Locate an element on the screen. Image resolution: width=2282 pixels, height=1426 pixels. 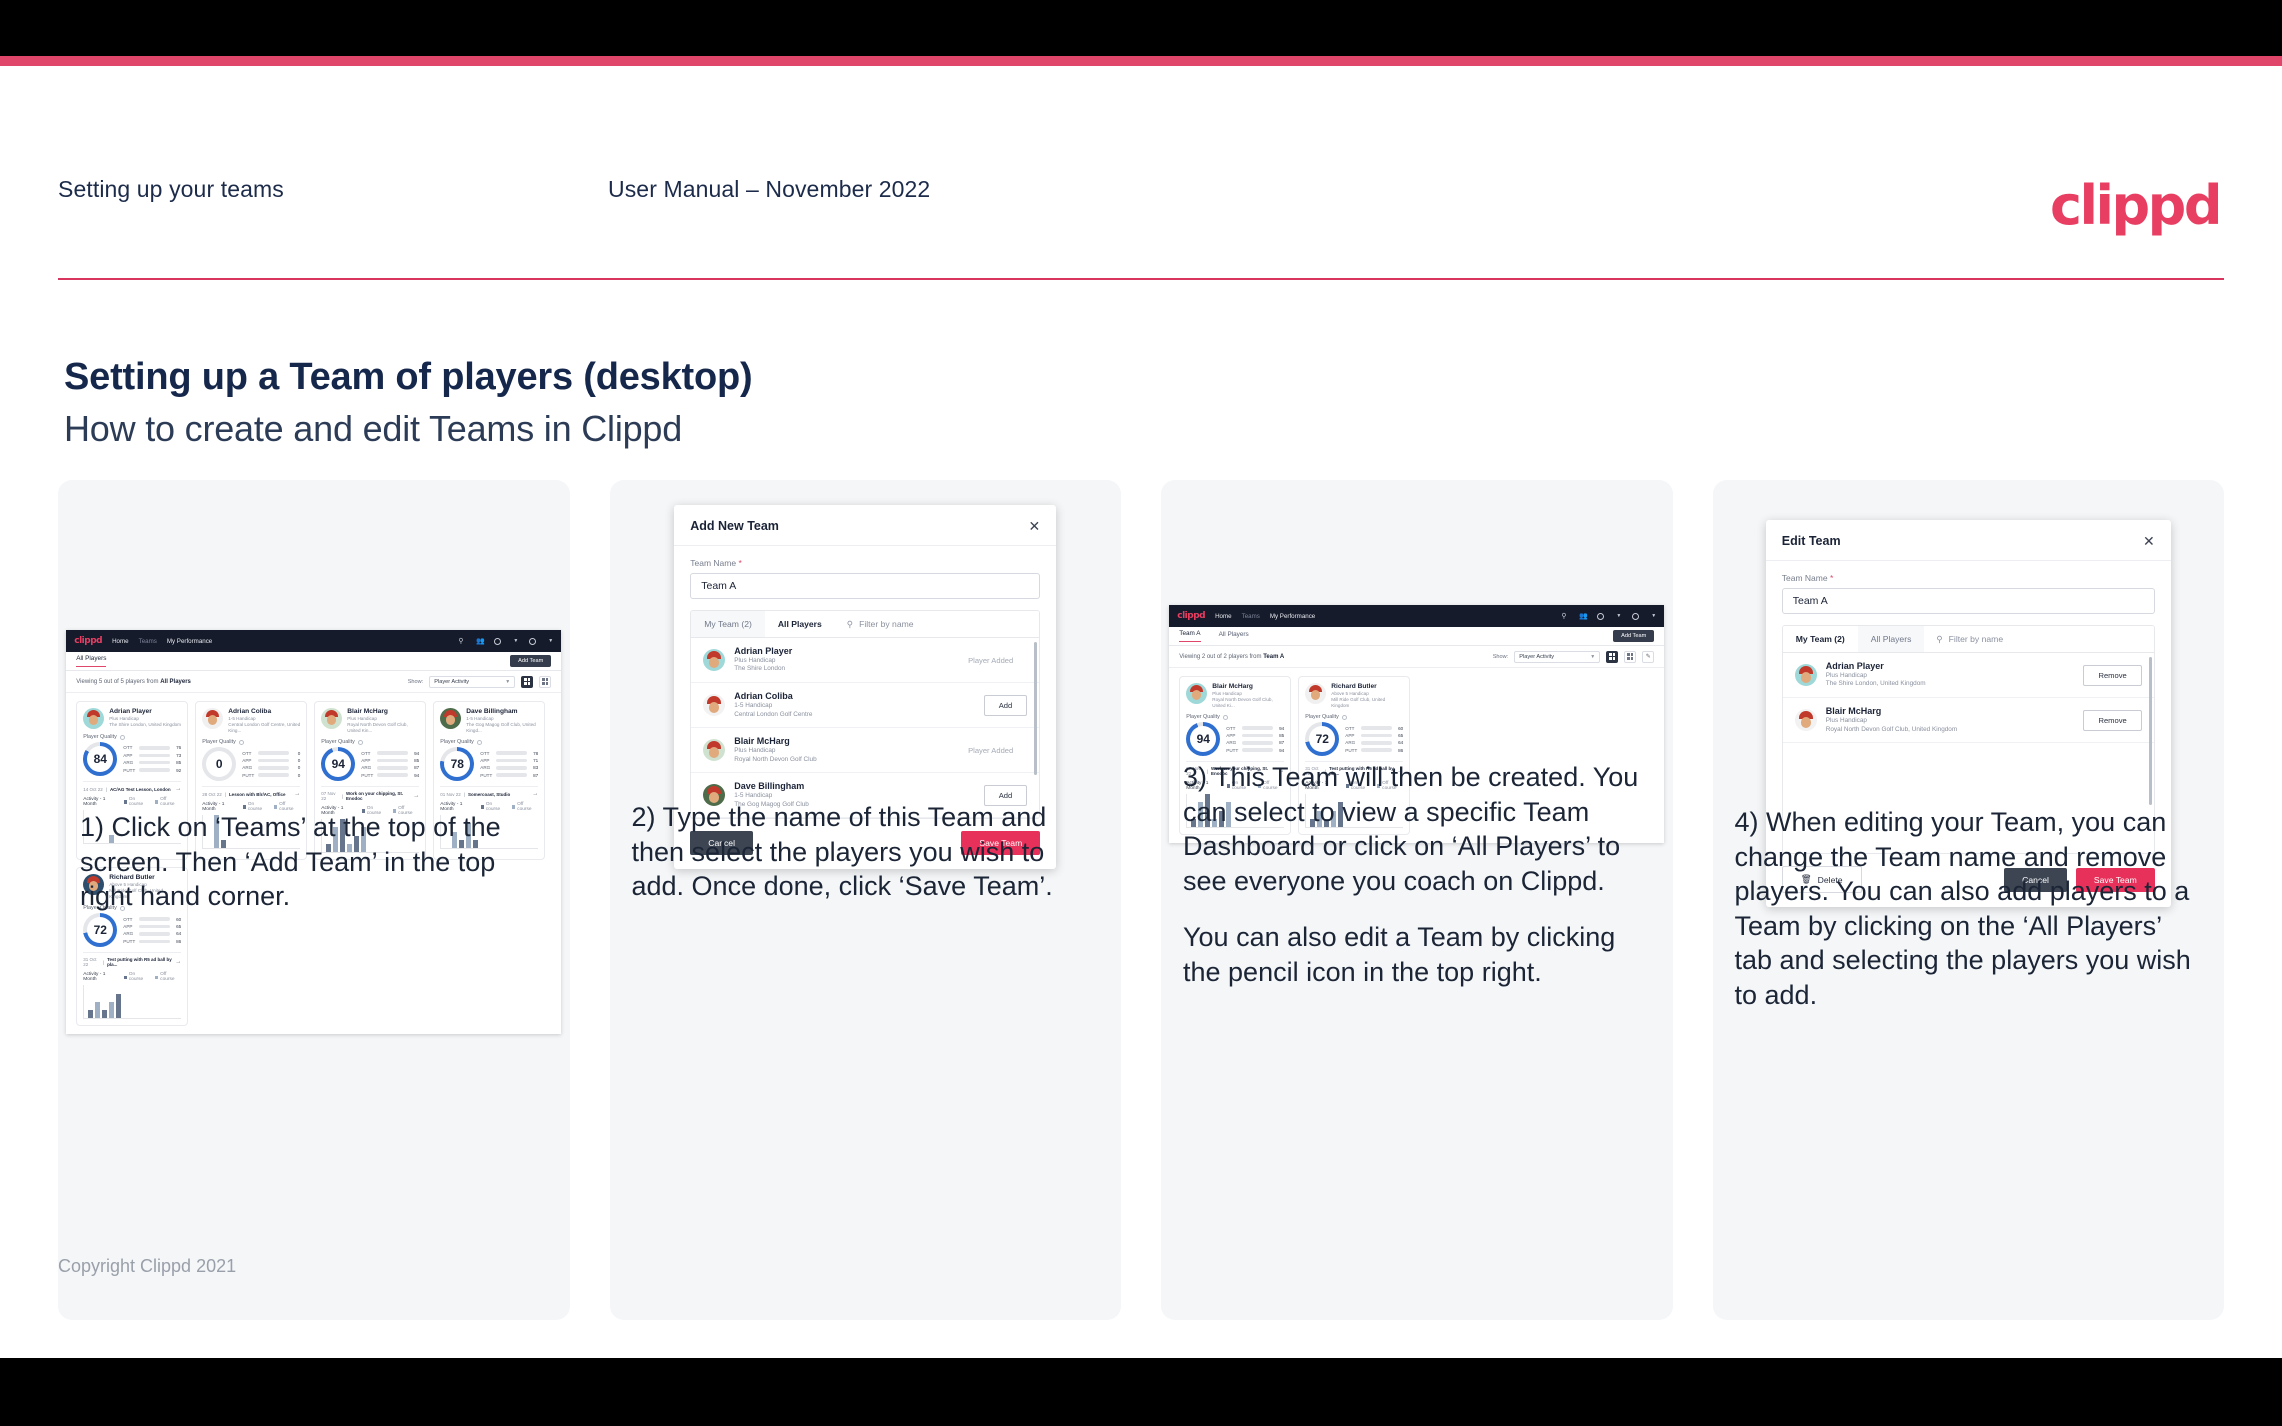
show-label: Show: is located at coordinates (1500, 656).